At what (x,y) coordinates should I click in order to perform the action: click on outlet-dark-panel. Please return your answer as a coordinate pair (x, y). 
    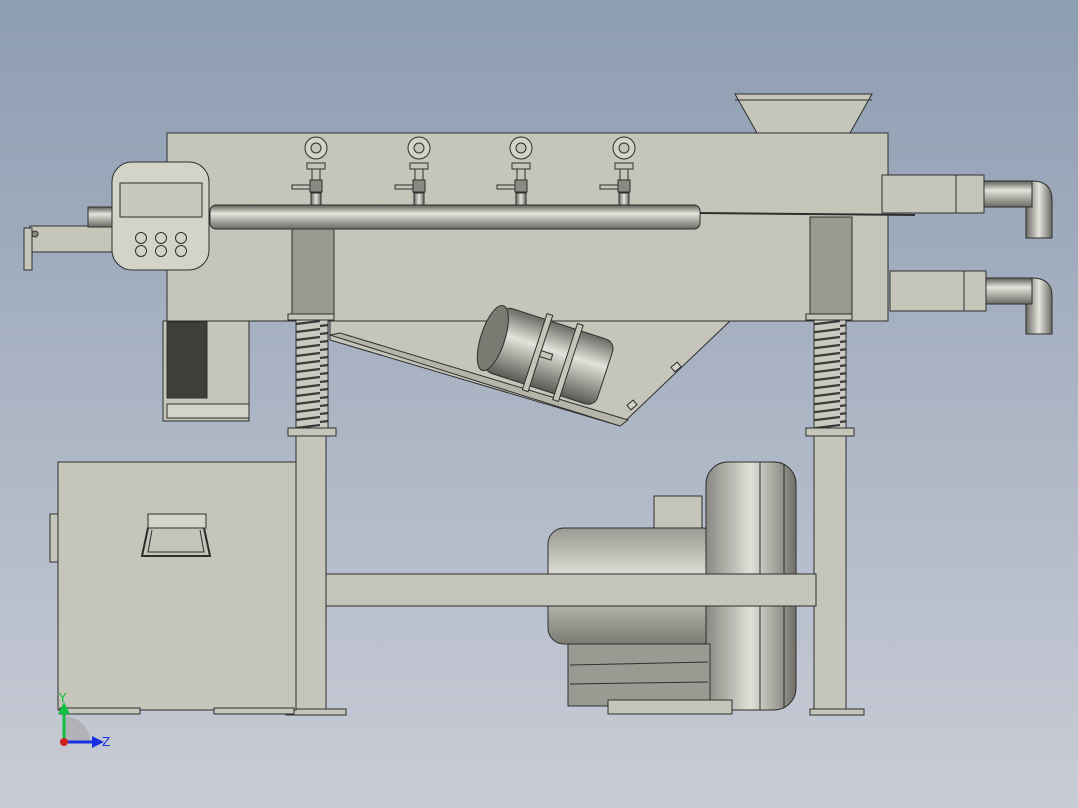
    Looking at the image, I should click on (187, 360).